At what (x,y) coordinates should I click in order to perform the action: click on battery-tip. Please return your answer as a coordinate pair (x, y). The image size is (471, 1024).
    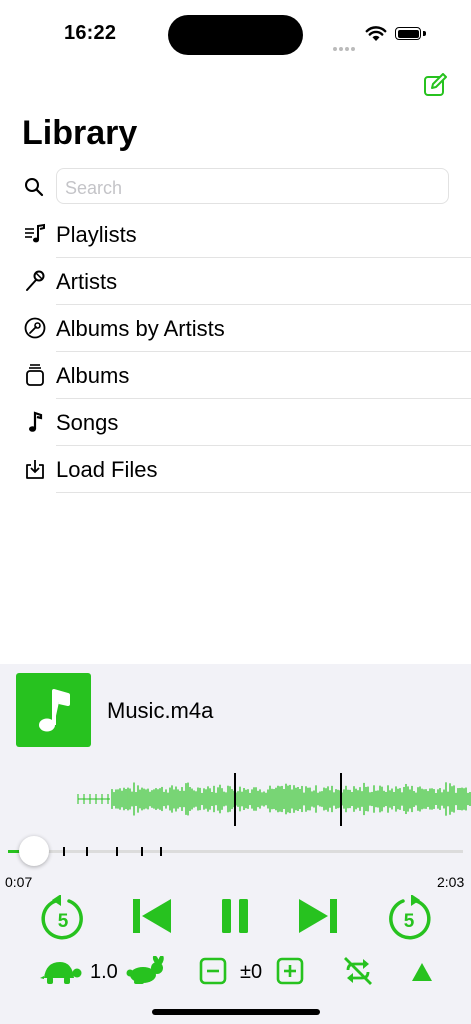
    Looking at the image, I should click on (424, 33).